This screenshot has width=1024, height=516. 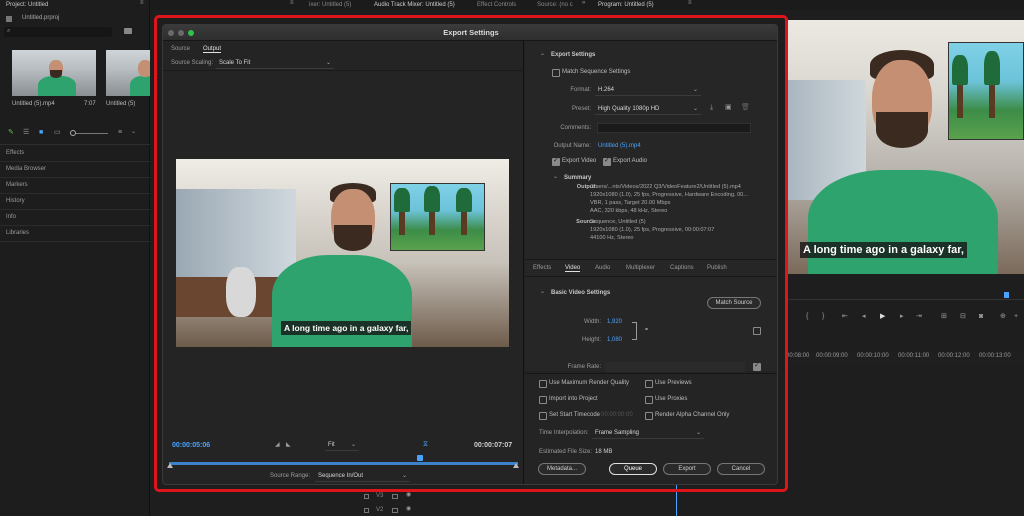 I want to click on mark-in-icon: {, so click(x=807, y=316).